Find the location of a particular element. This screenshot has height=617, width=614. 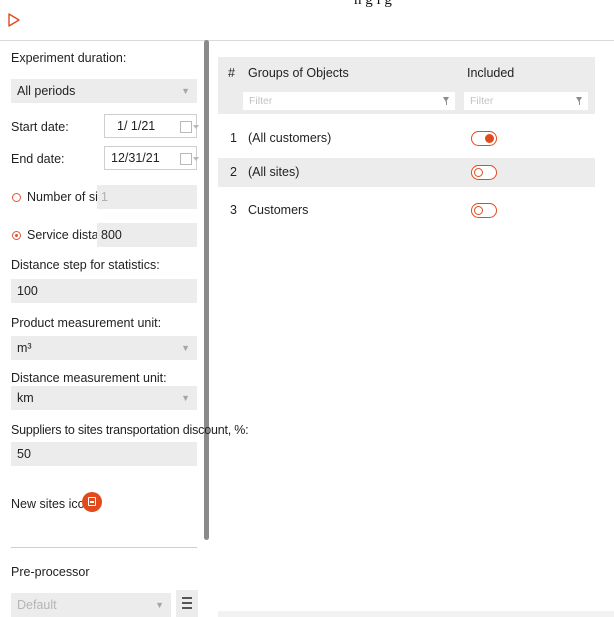

site-building-icon is located at coordinates (92, 502).